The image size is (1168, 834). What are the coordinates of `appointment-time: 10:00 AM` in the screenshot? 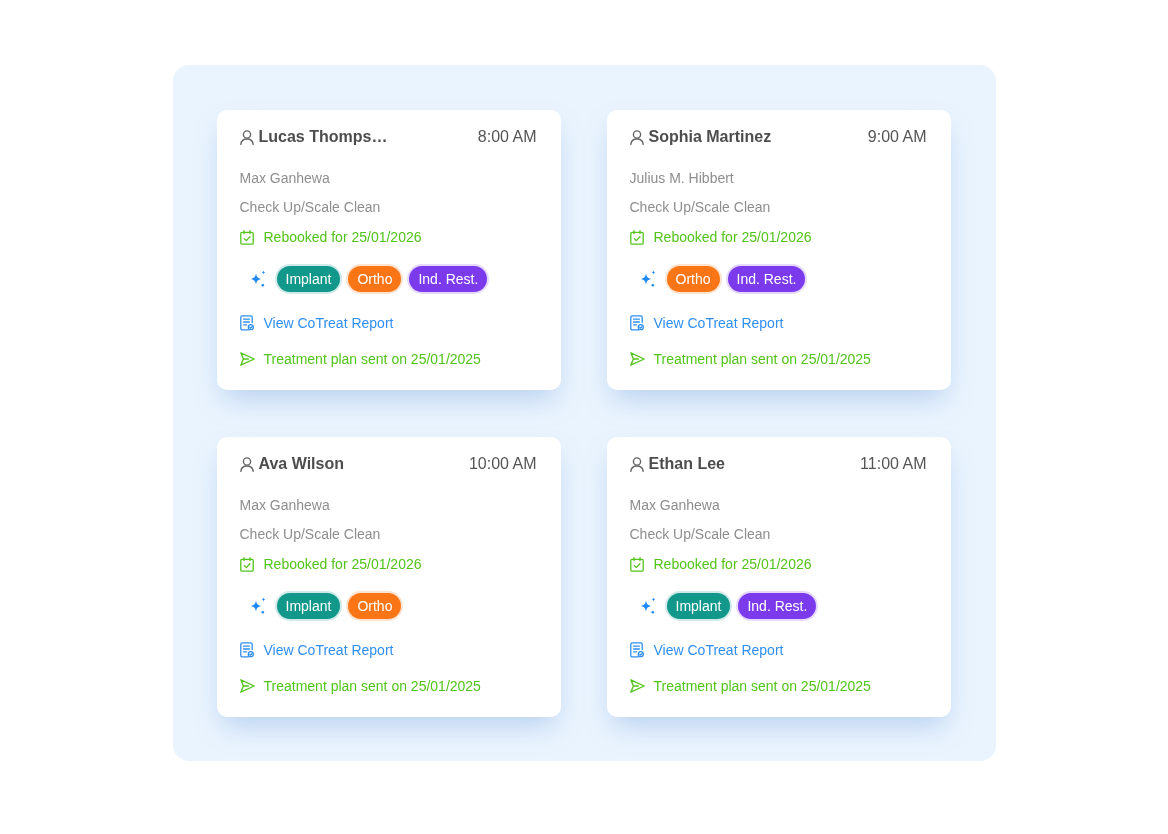 It's located at (502, 464).